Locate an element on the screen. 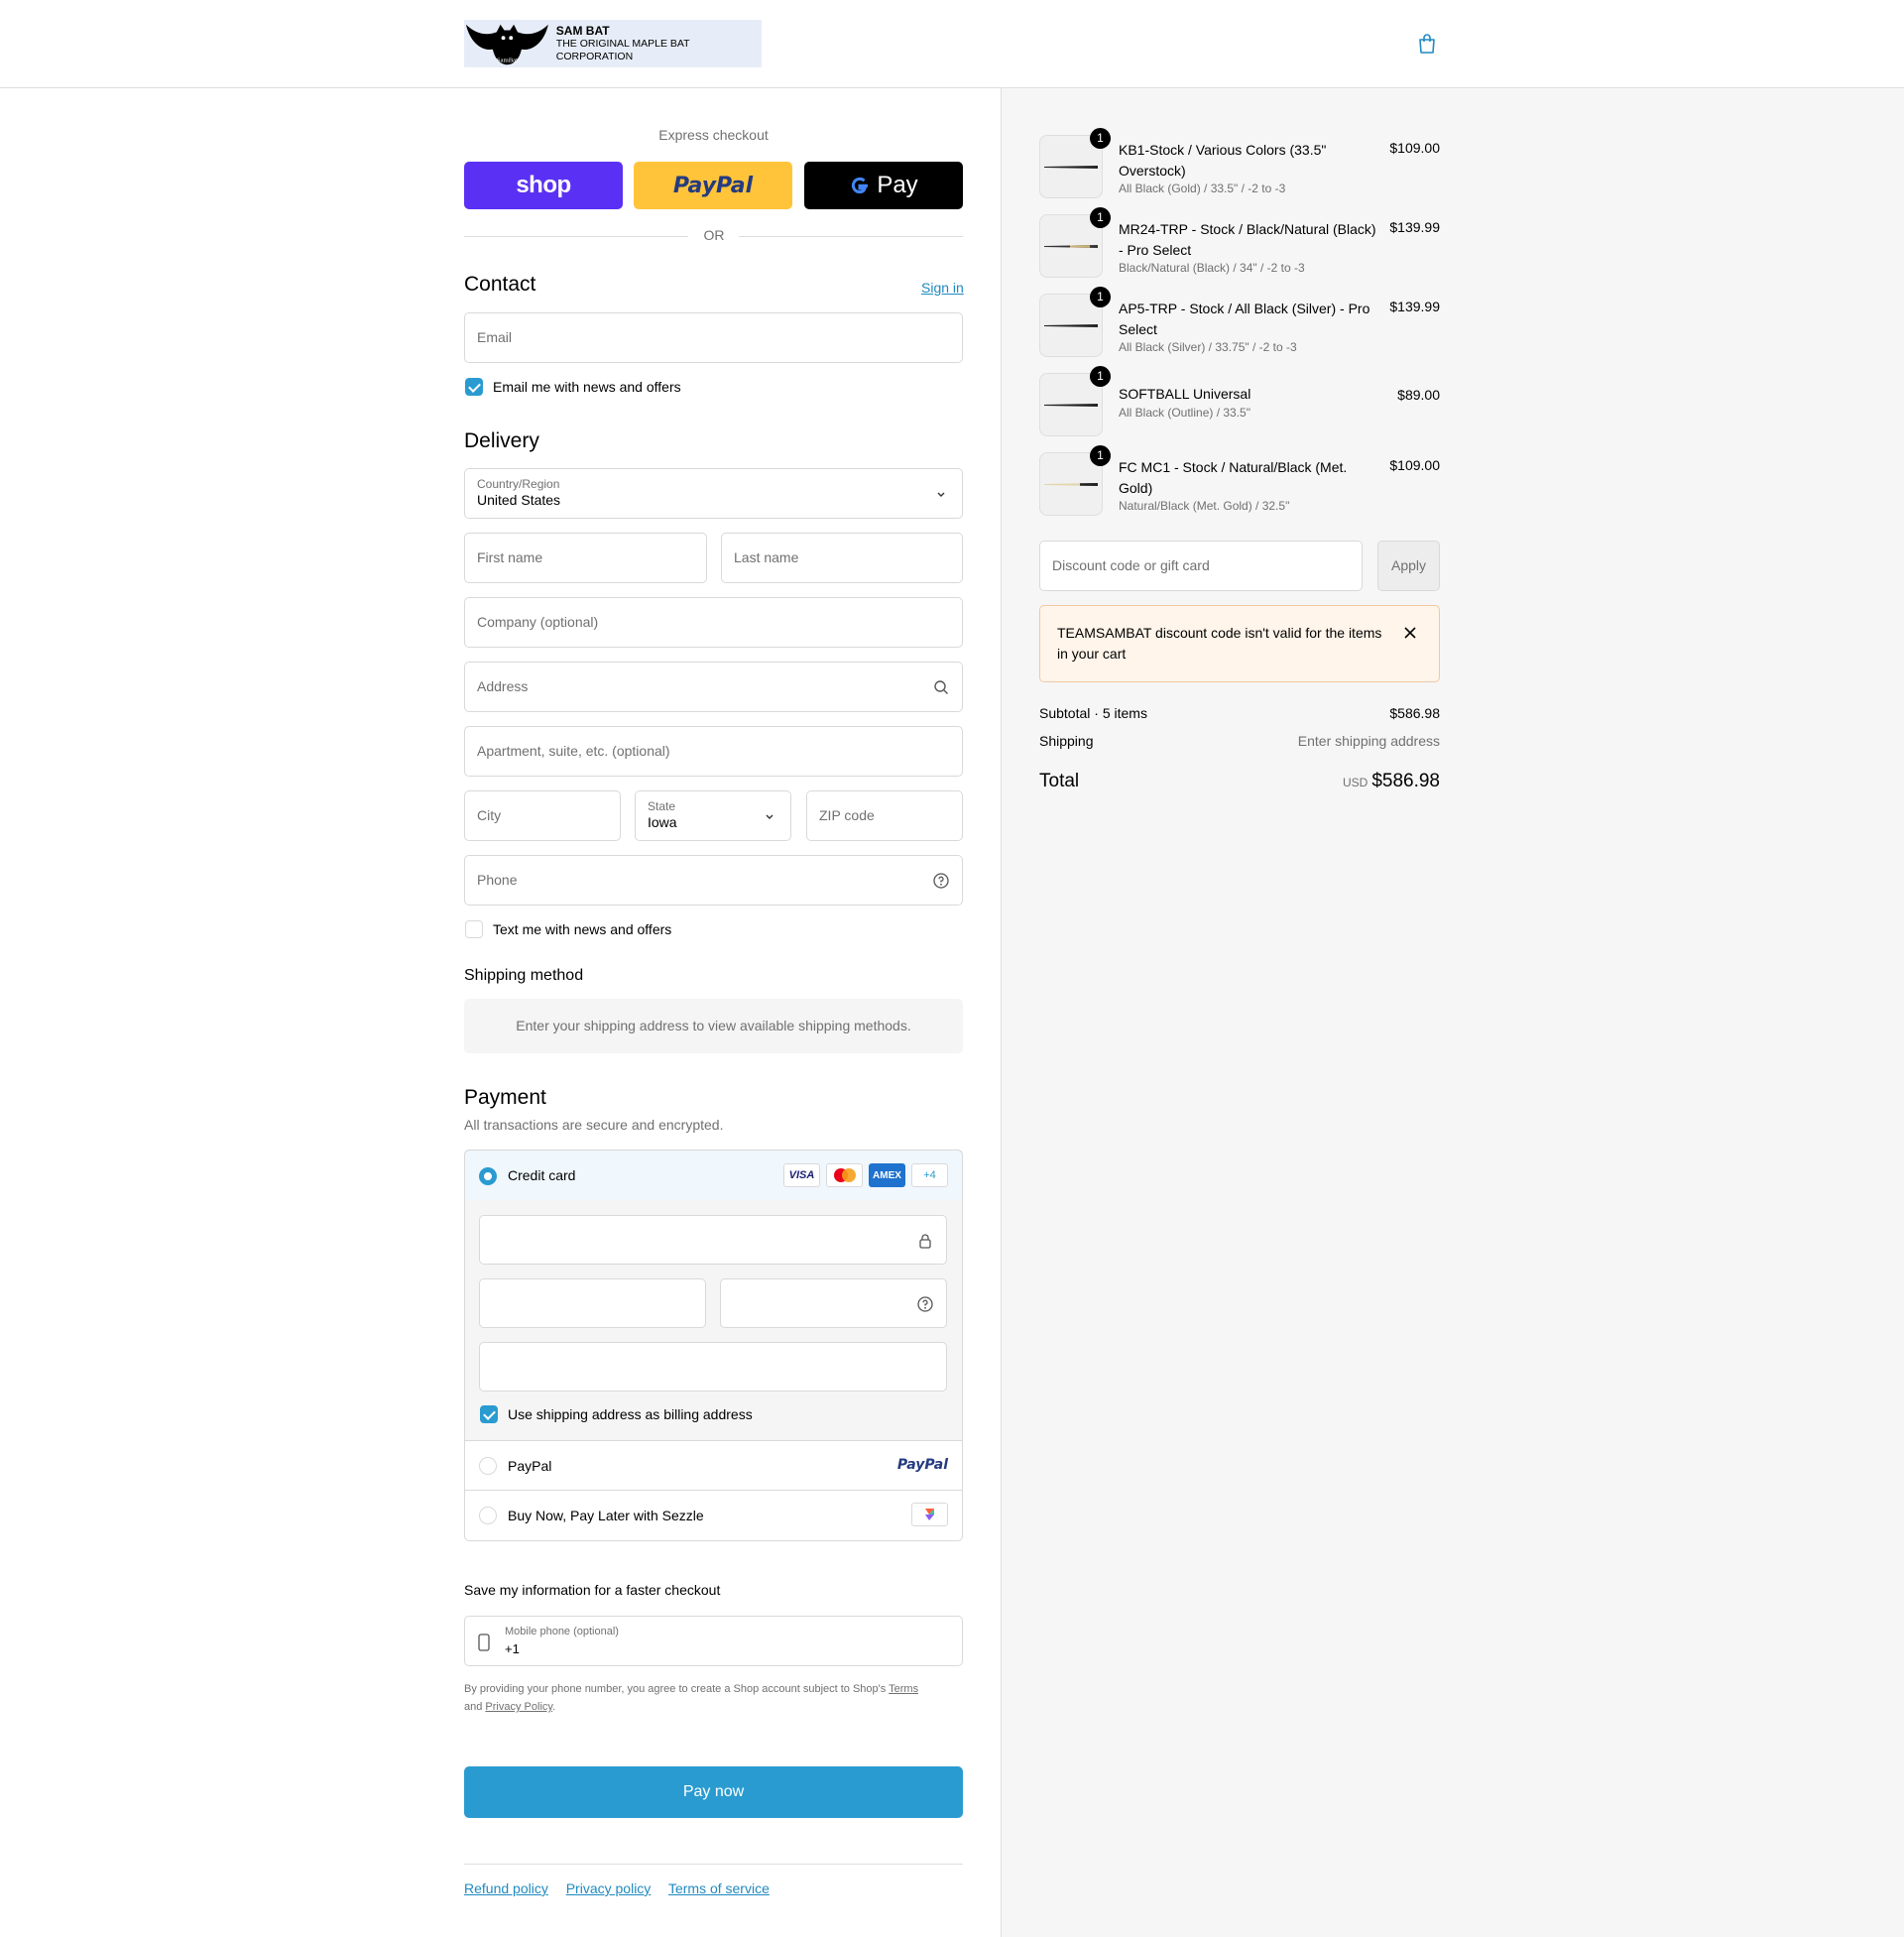 The width and height of the screenshot is (1904, 1937). name-on-card-field is located at coordinates (713, 1367).